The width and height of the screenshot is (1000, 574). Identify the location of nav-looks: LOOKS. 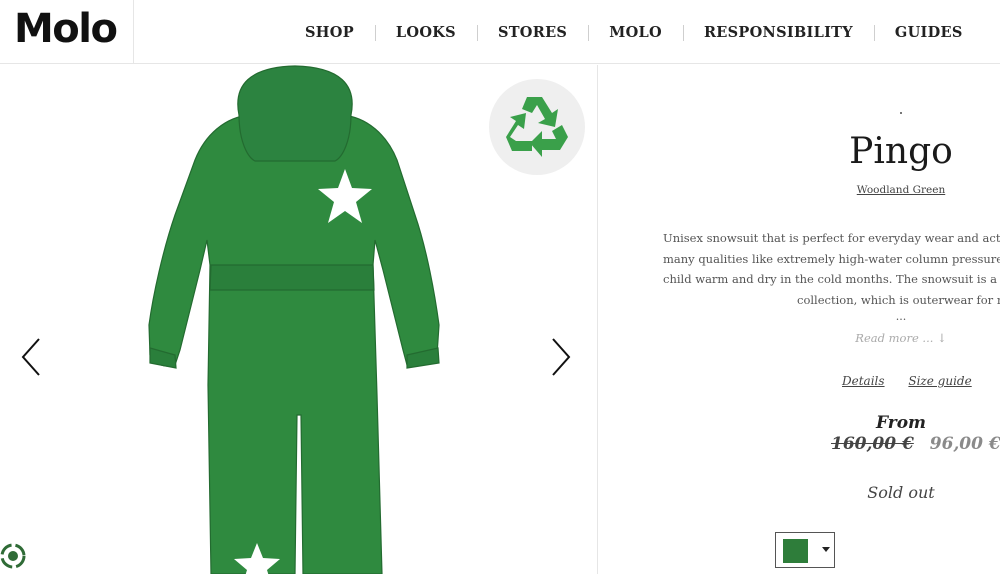
(425, 32).